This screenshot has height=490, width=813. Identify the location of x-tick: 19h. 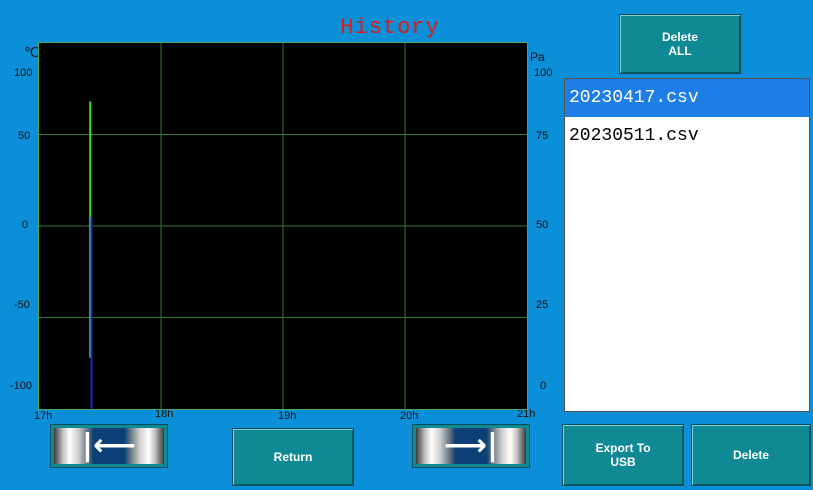
(287, 416).